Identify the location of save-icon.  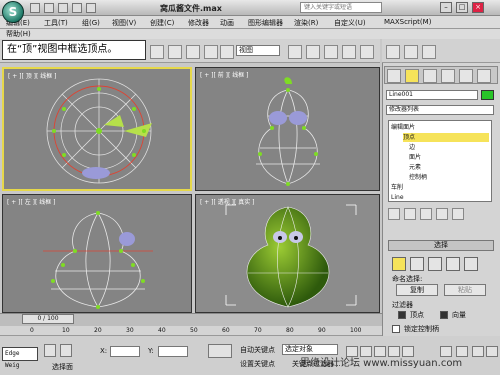
(63, 8).